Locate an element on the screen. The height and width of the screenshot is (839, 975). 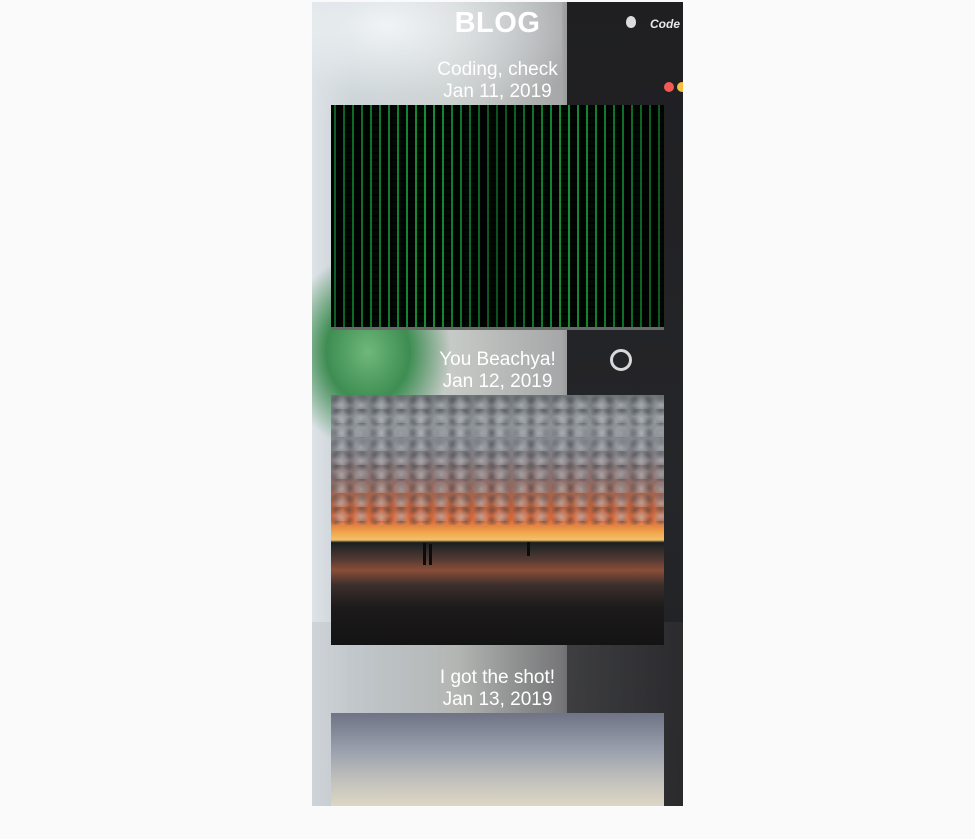
beach-clouds is located at coordinates (497, 460).